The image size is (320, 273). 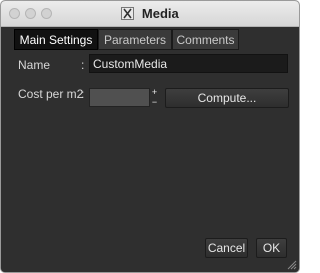 I want to click on name-colon: :, so click(x=83, y=65).